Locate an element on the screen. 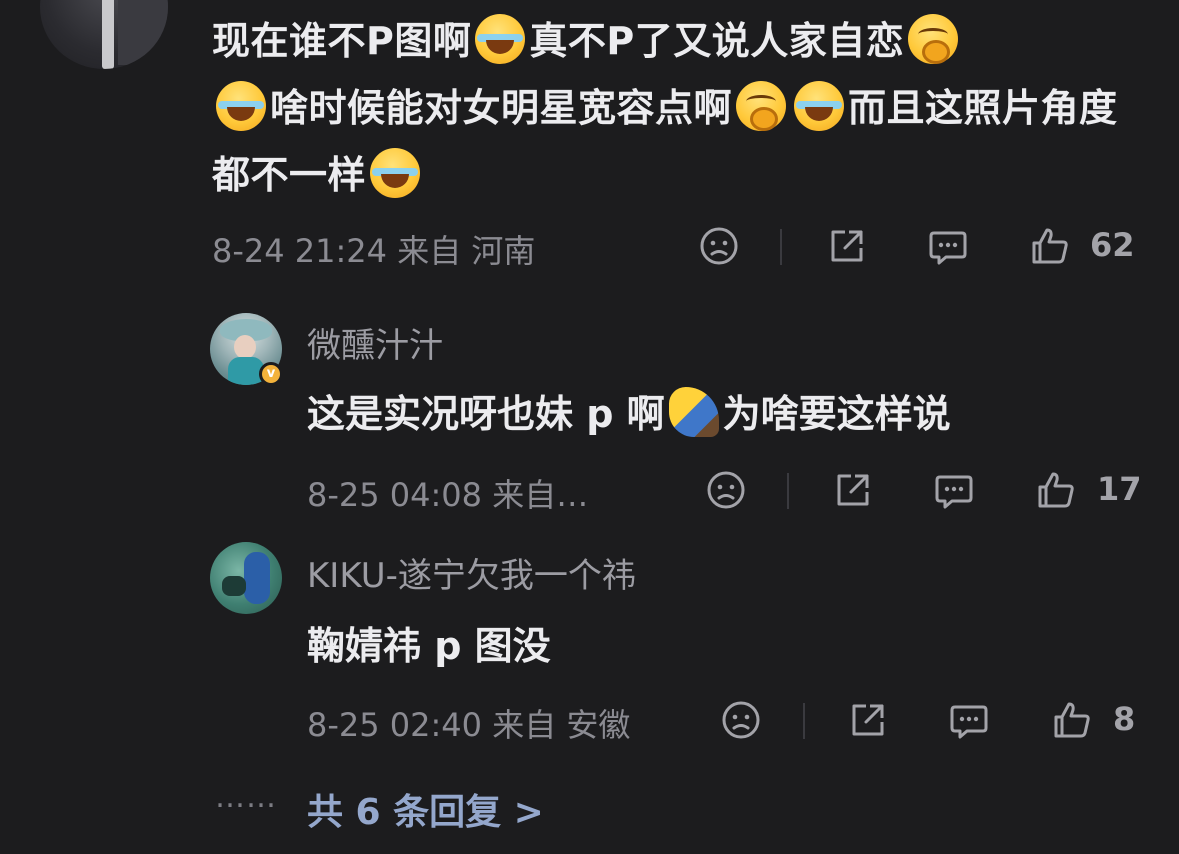 This screenshot has width=1179, height=854. reply-meta: 8-25 02:40 来自 安徽 is located at coordinates (468, 723).